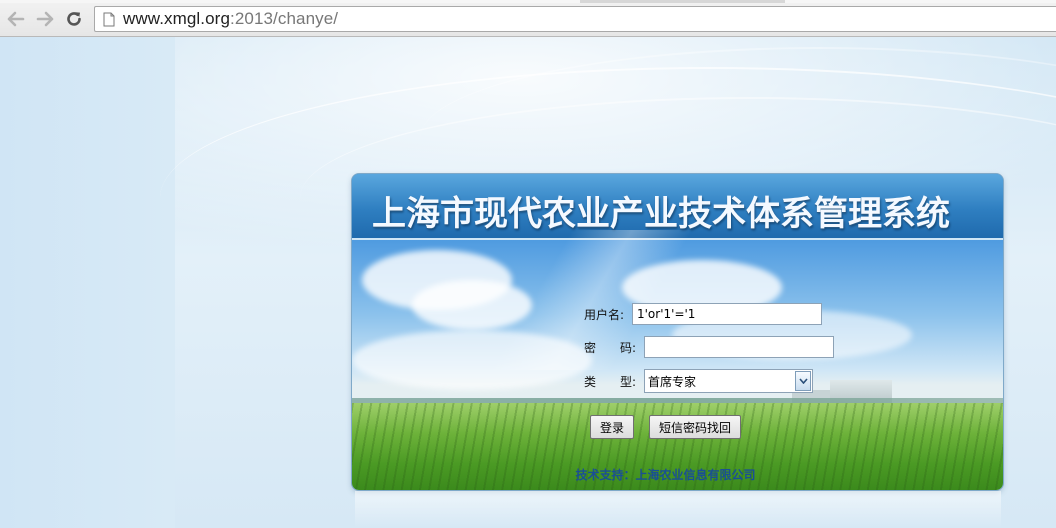  I want to click on tab-strip, so click(528, 1).